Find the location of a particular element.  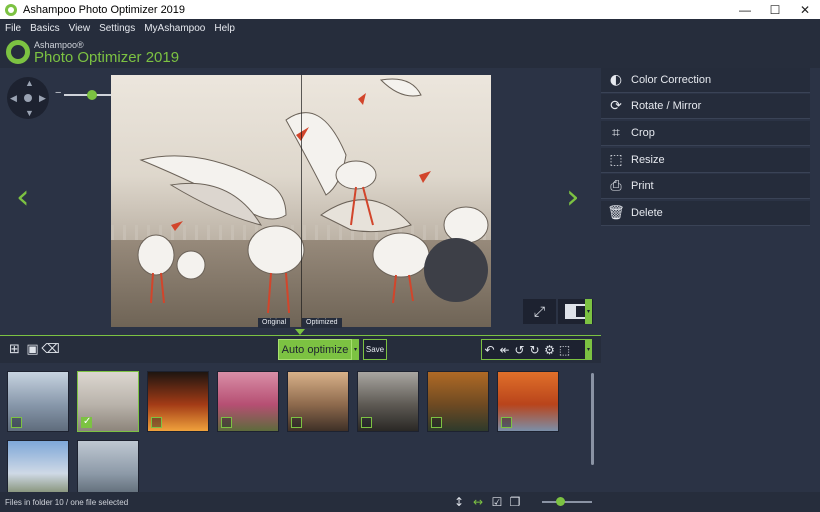

brand-header: Ashampoo® Photo Optimizer 2019 is located at coordinates (410, 52).